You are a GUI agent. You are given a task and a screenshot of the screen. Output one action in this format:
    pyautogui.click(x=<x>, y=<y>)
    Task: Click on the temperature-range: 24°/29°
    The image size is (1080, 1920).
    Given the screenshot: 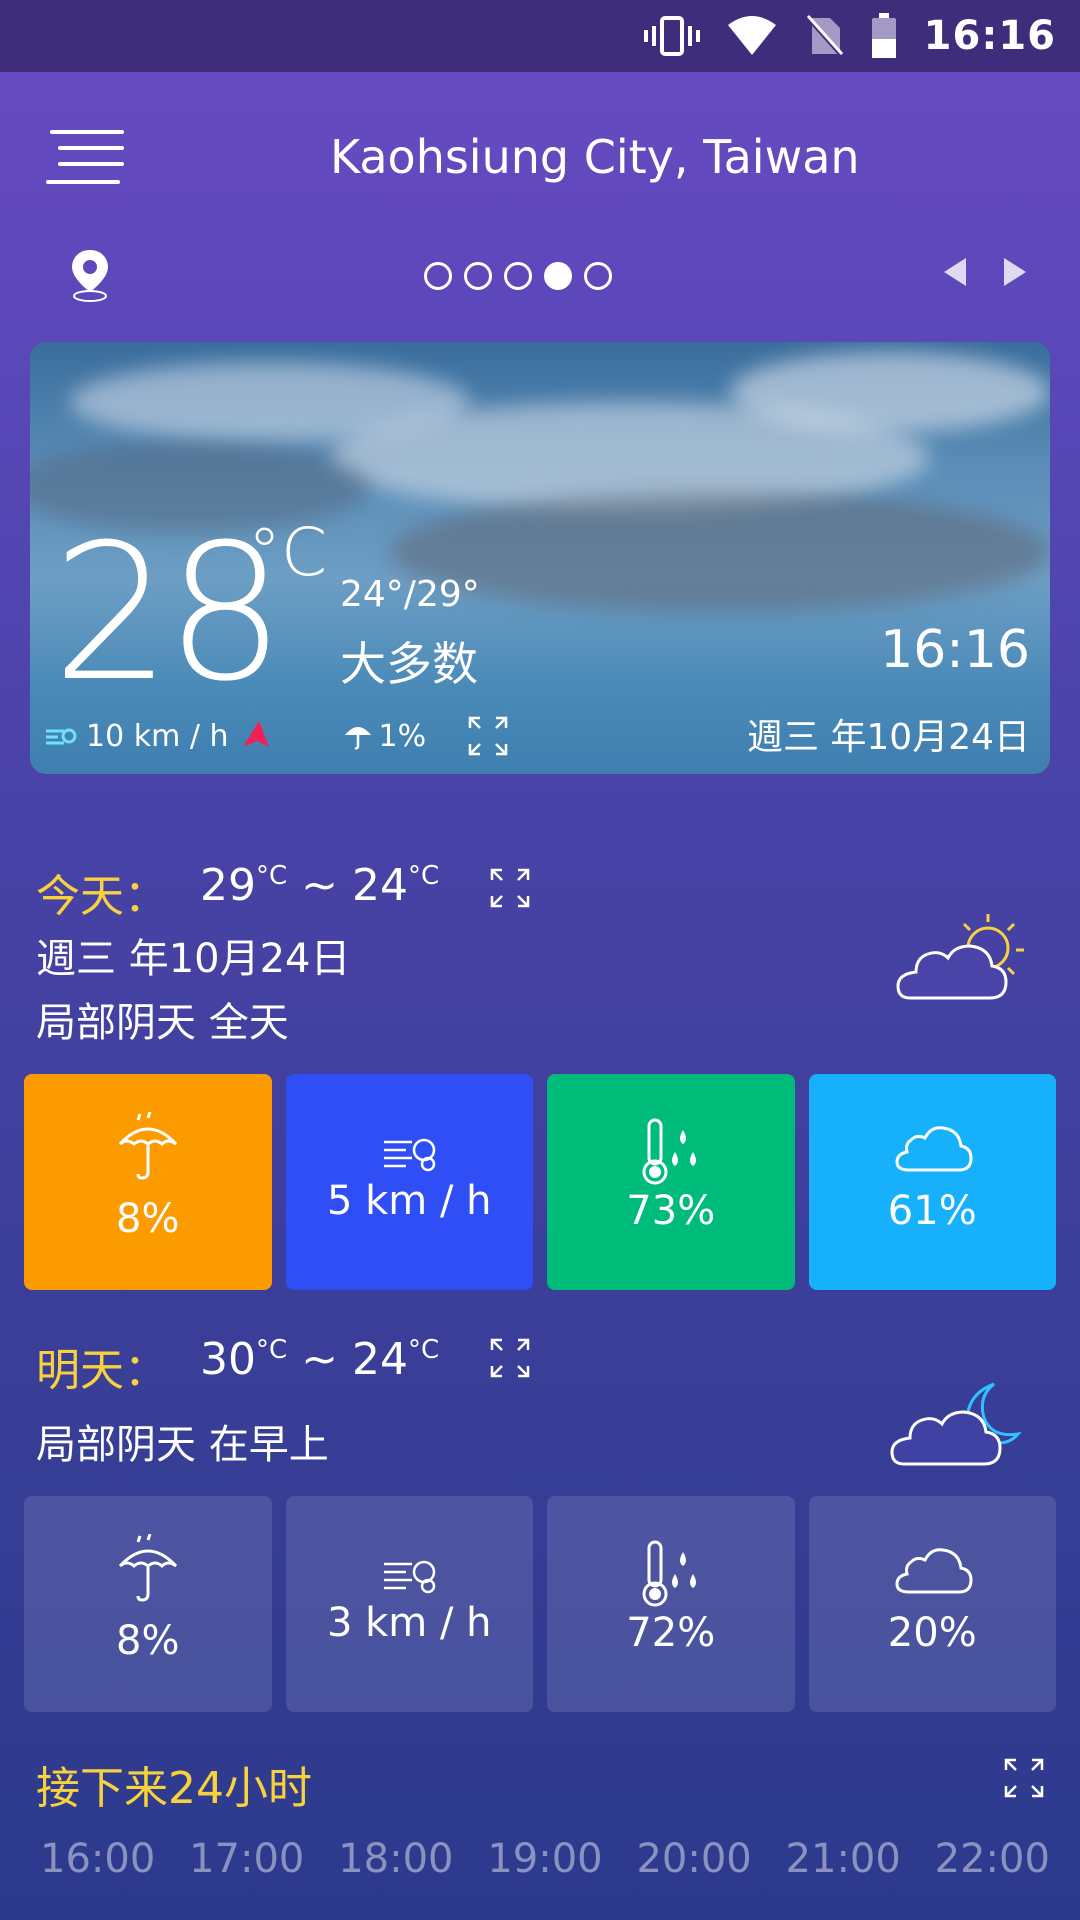 What is the action you would take?
    pyautogui.click(x=410, y=594)
    